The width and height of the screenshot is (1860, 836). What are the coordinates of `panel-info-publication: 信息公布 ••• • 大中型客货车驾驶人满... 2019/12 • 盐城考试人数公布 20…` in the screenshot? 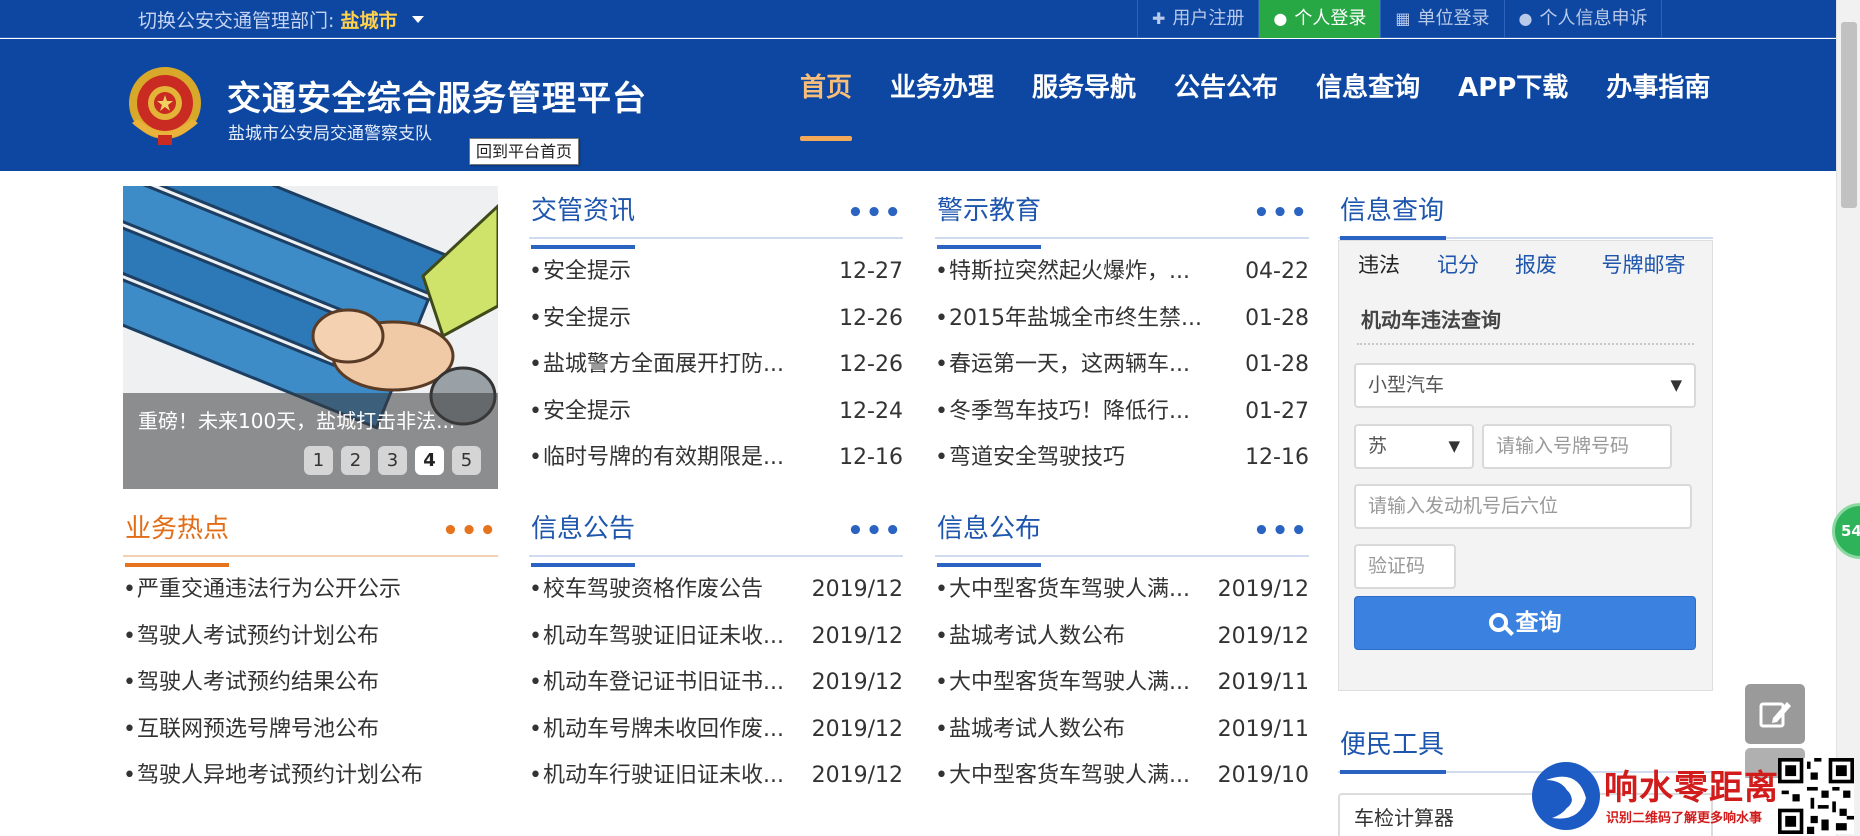 It's located at (1122, 656).